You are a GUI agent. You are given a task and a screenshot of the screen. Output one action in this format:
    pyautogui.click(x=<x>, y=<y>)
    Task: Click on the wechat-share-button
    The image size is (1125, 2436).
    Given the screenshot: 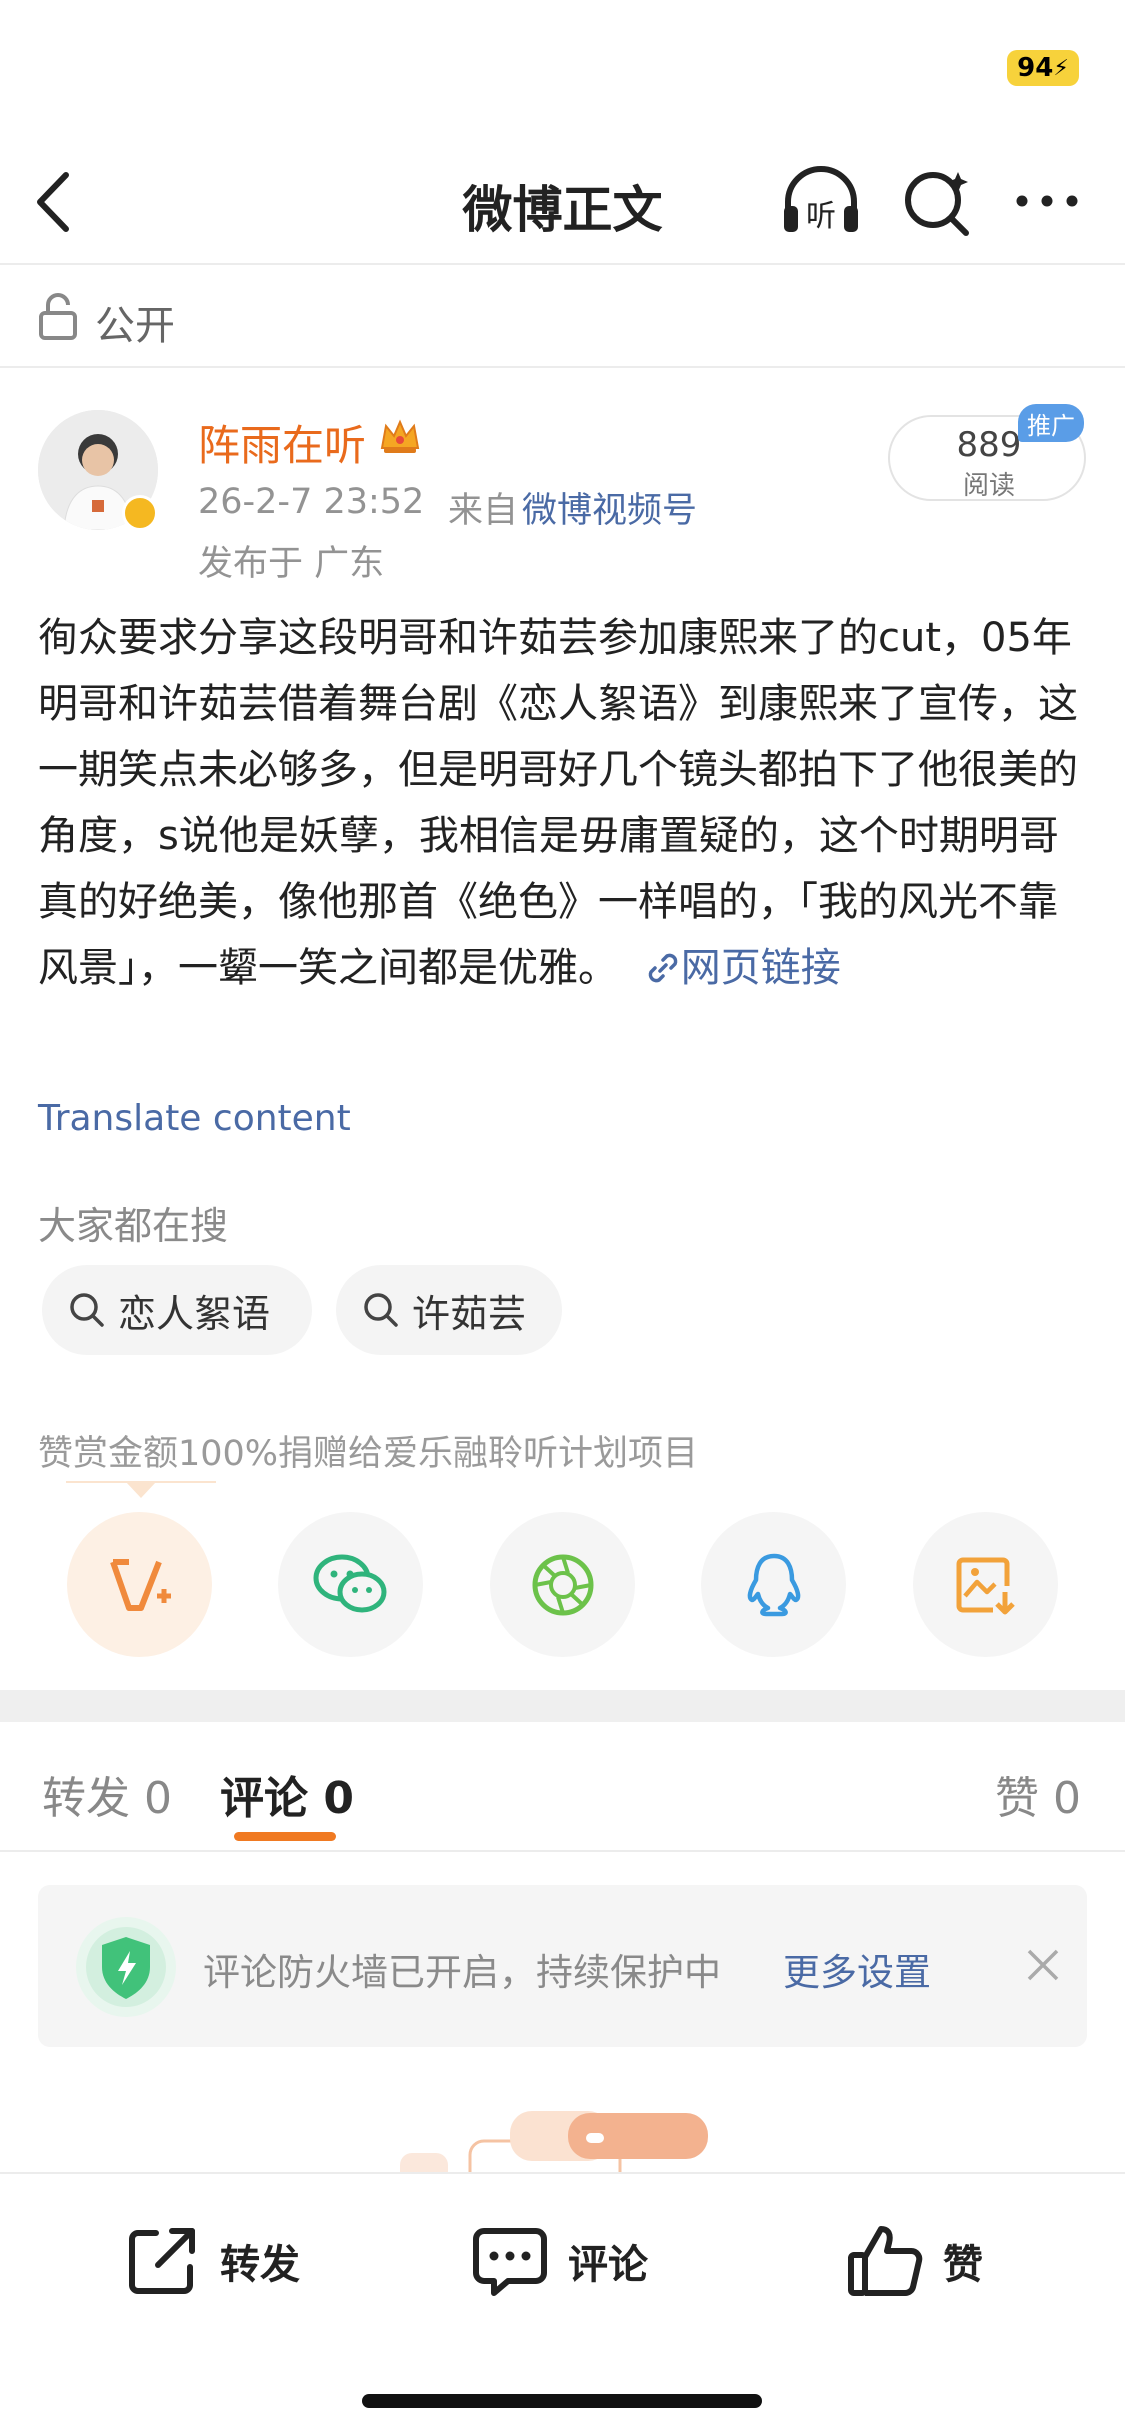 What is the action you would take?
    pyautogui.click(x=350, y=1584)
    